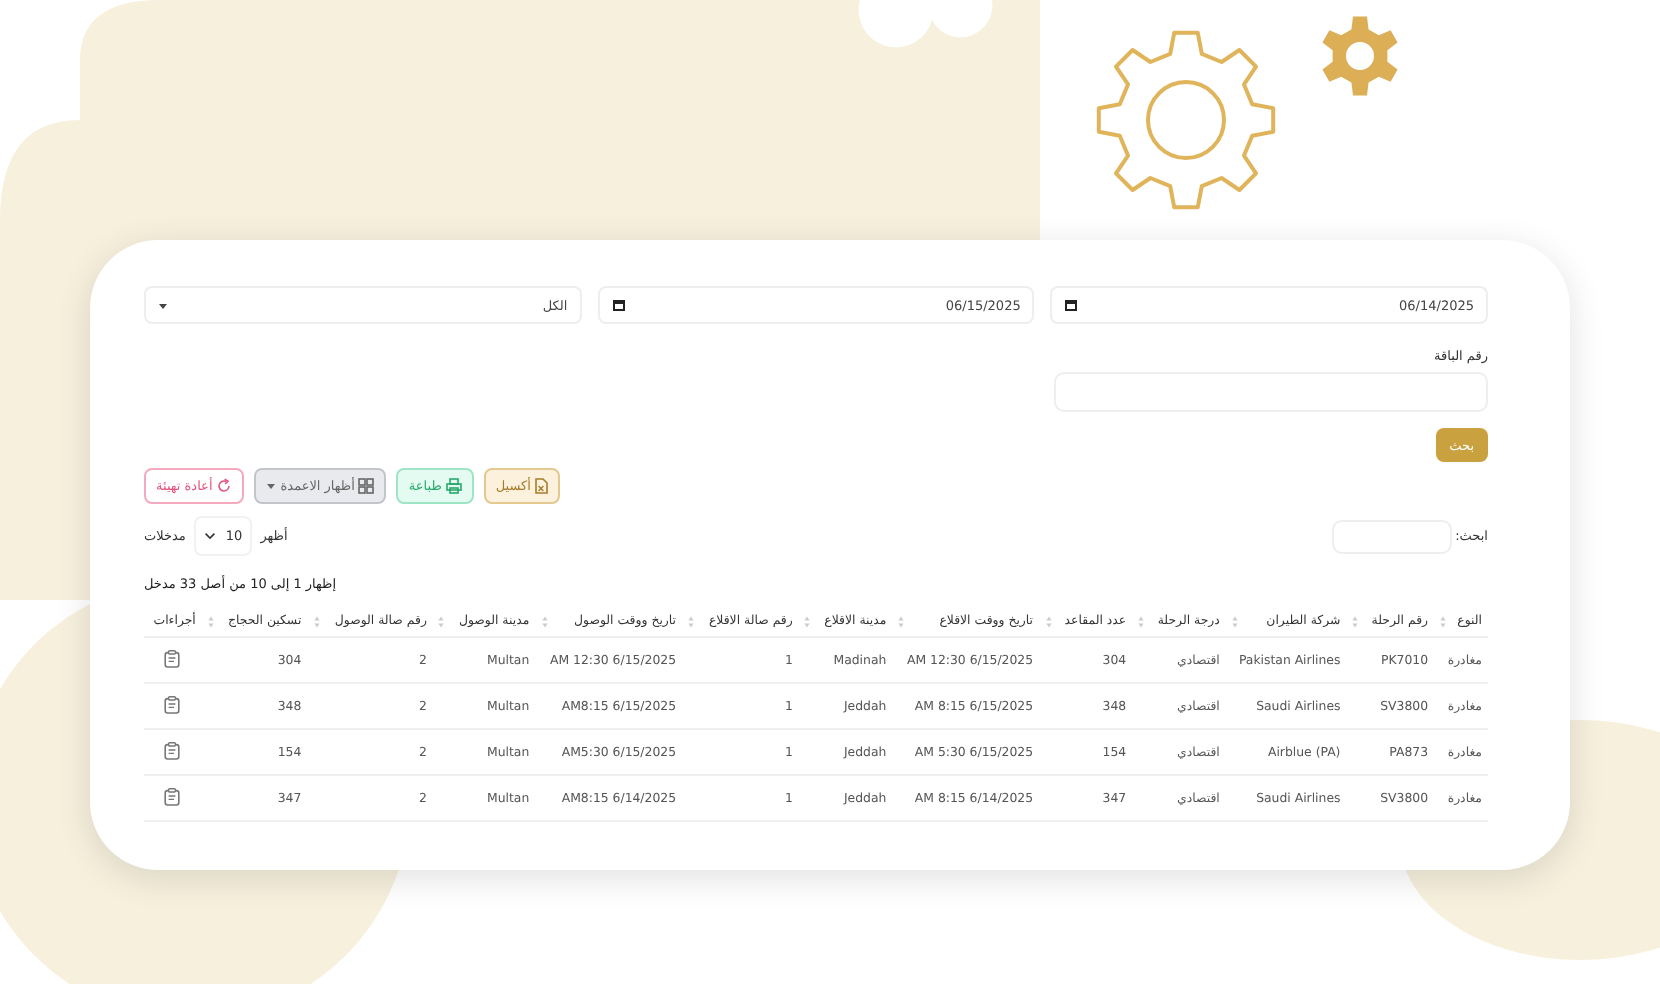 This screenshot has height=984, width=1660. What do you see at coordinates (541, 486) in the screenshot?
I see `file-icon` at bounding box center [541, 486].